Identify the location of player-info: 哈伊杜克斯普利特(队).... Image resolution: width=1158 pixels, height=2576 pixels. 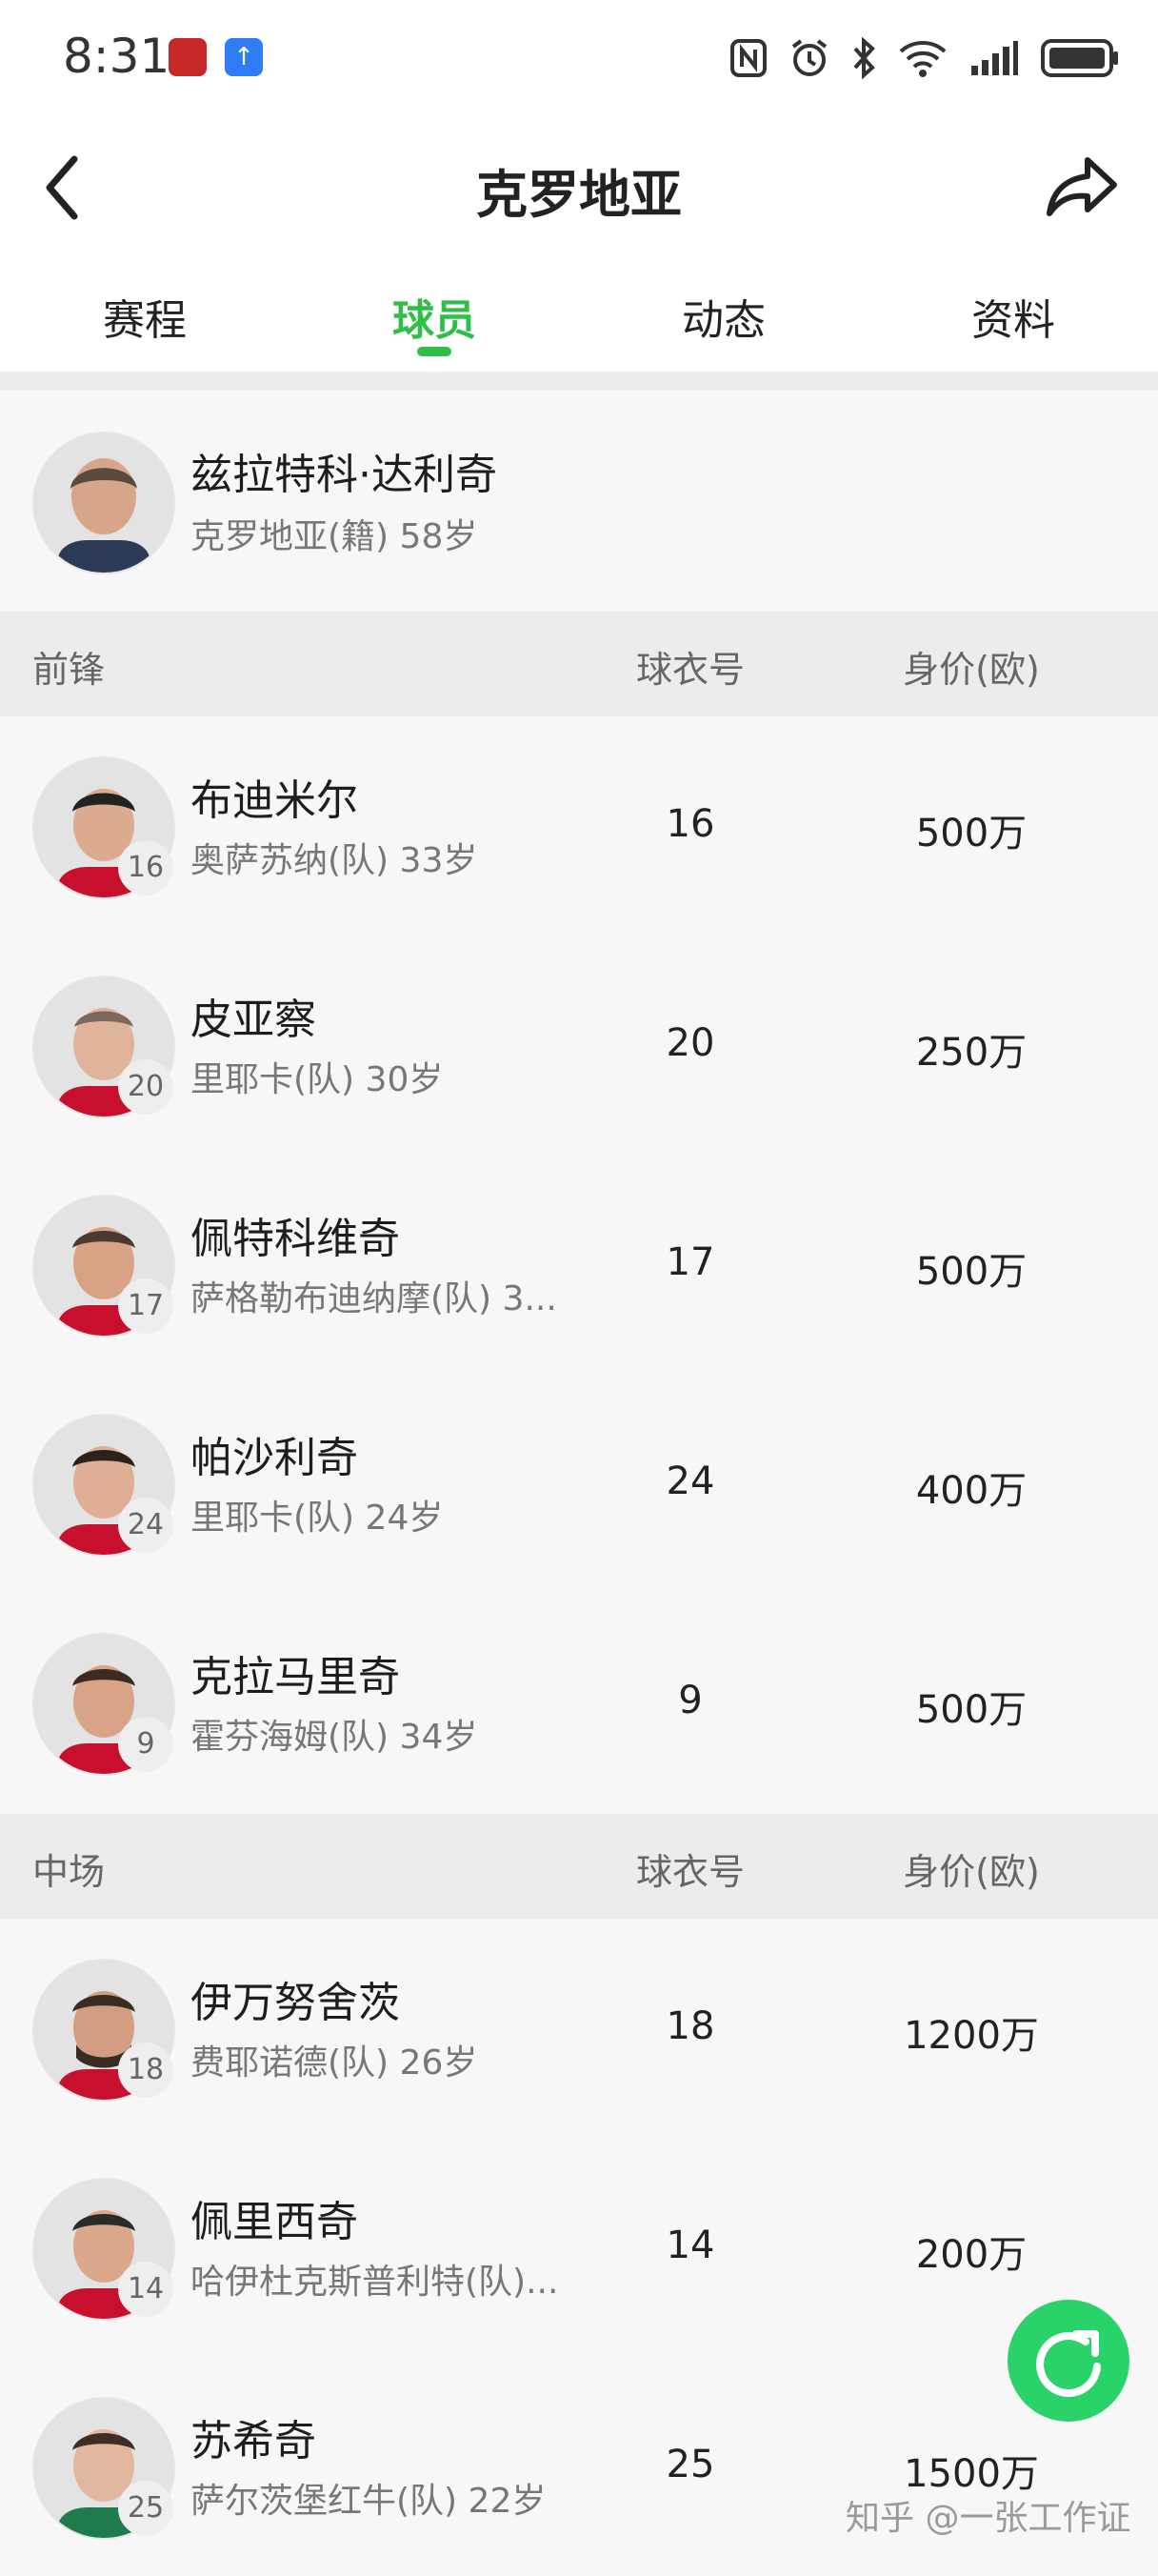
(374, 2282).